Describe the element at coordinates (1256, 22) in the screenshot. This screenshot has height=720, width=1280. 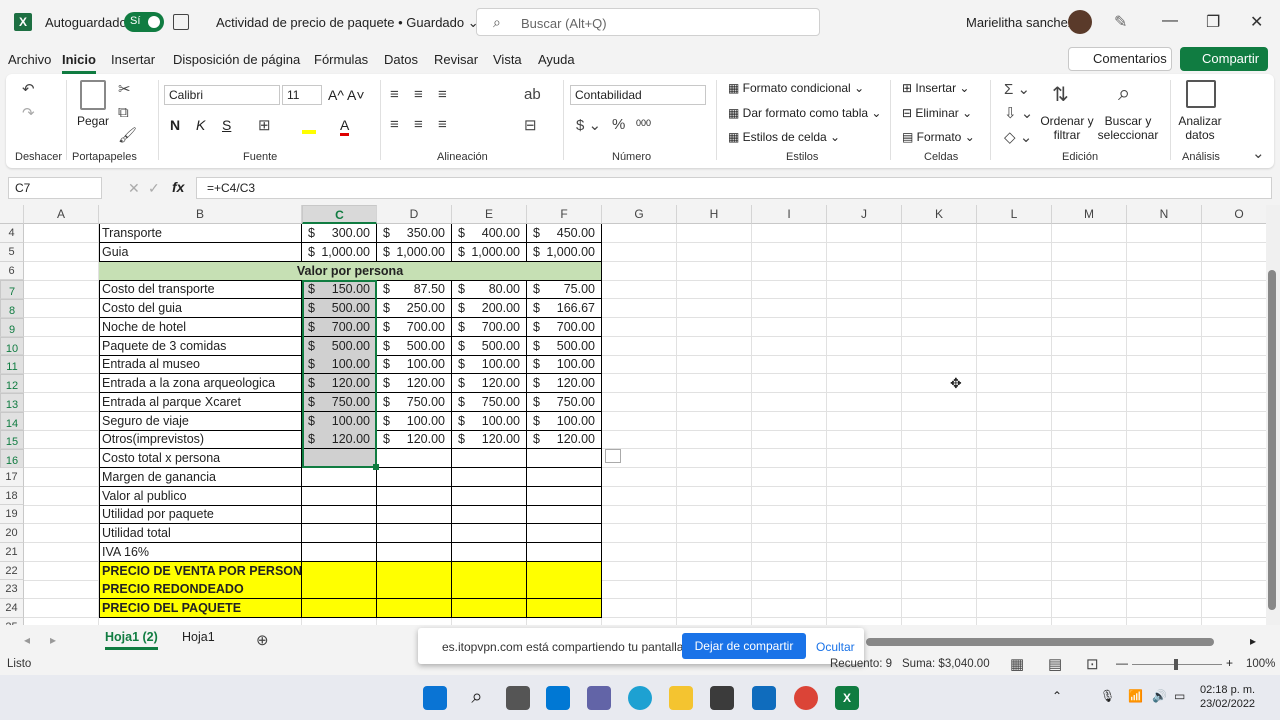
I see `close-icon: ✕` at that location.